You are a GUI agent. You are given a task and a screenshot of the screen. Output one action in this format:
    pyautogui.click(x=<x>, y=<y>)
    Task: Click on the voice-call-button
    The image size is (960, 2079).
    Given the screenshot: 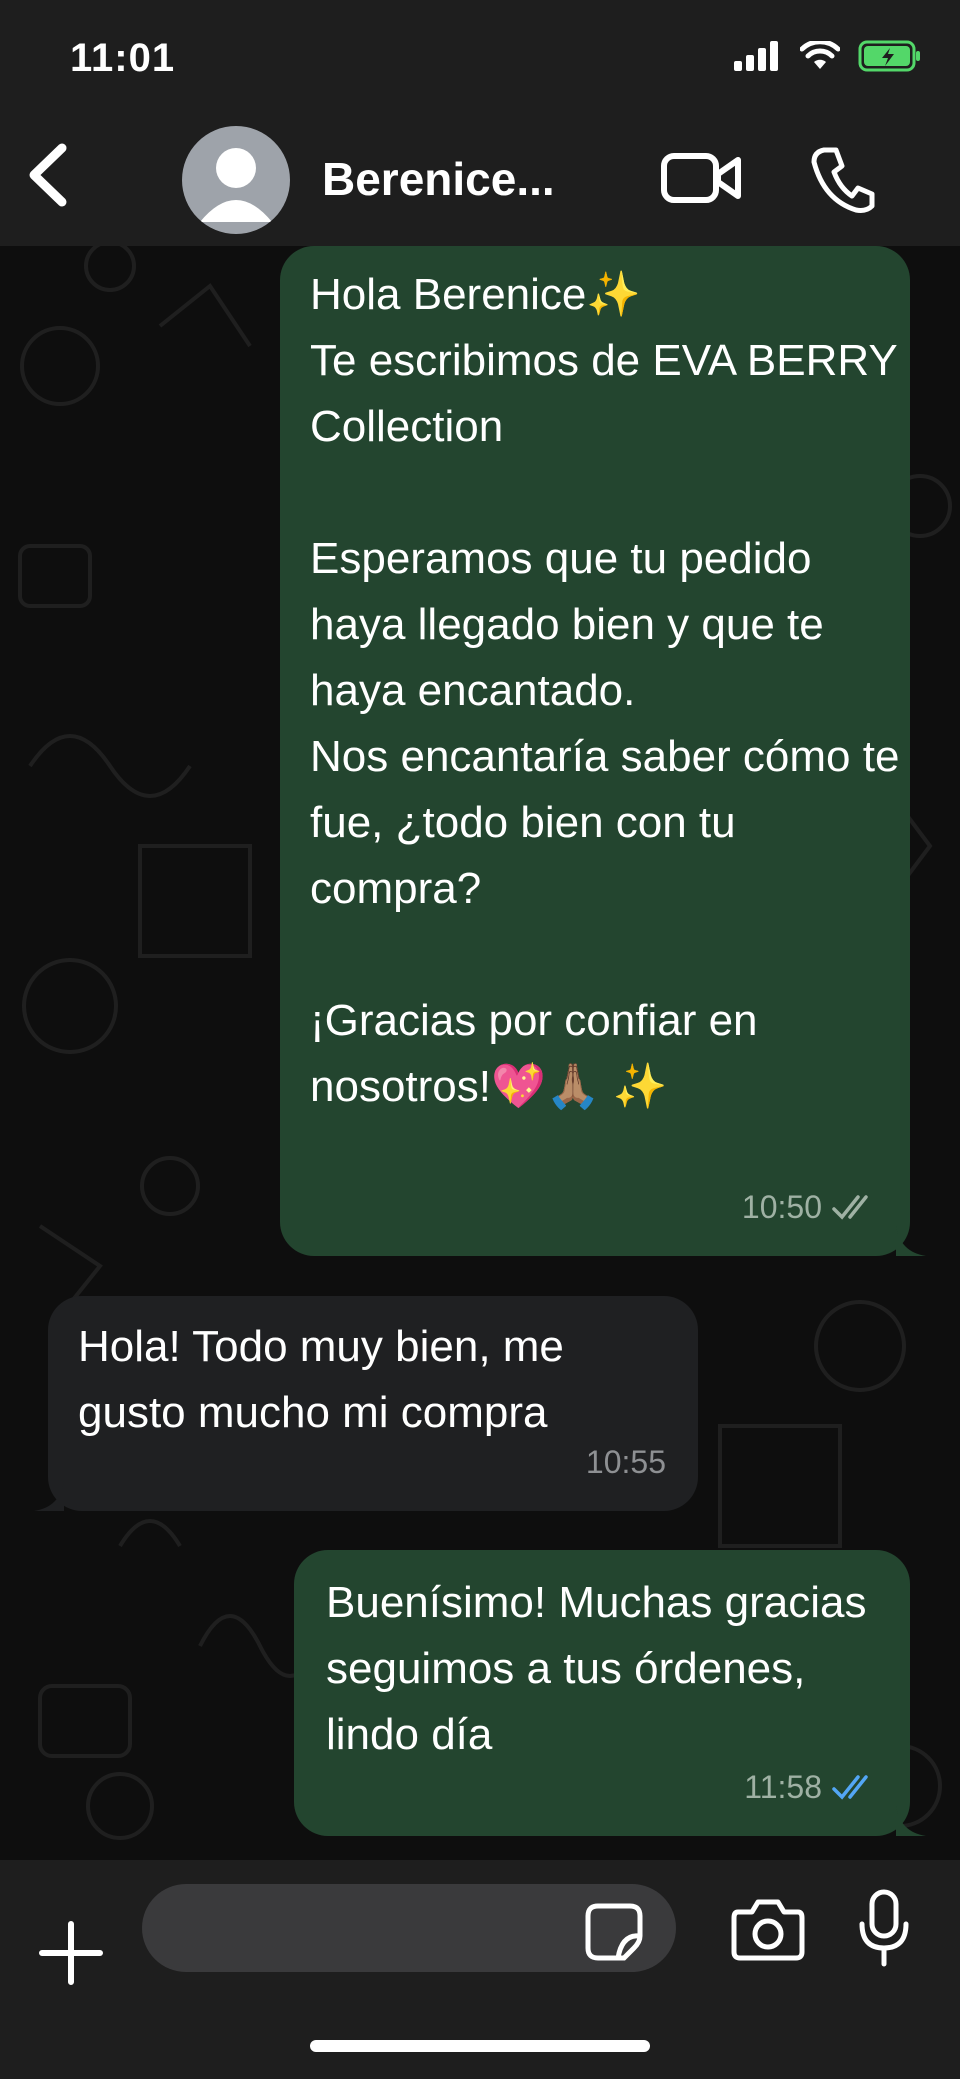 What is the action you would take?
    pyautogui.click(x=843, y=179)
    